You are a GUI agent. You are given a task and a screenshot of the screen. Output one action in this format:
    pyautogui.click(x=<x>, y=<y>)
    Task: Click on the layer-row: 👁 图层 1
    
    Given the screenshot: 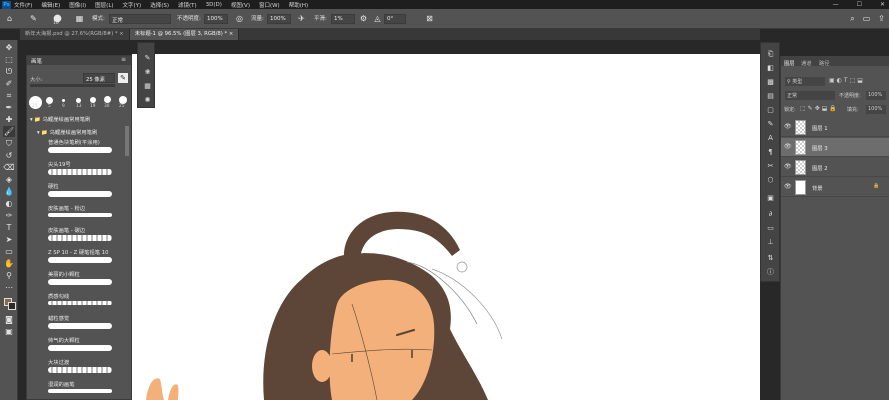 What is the action you would take?
    pyautogui.click(x=835, y=127)
    